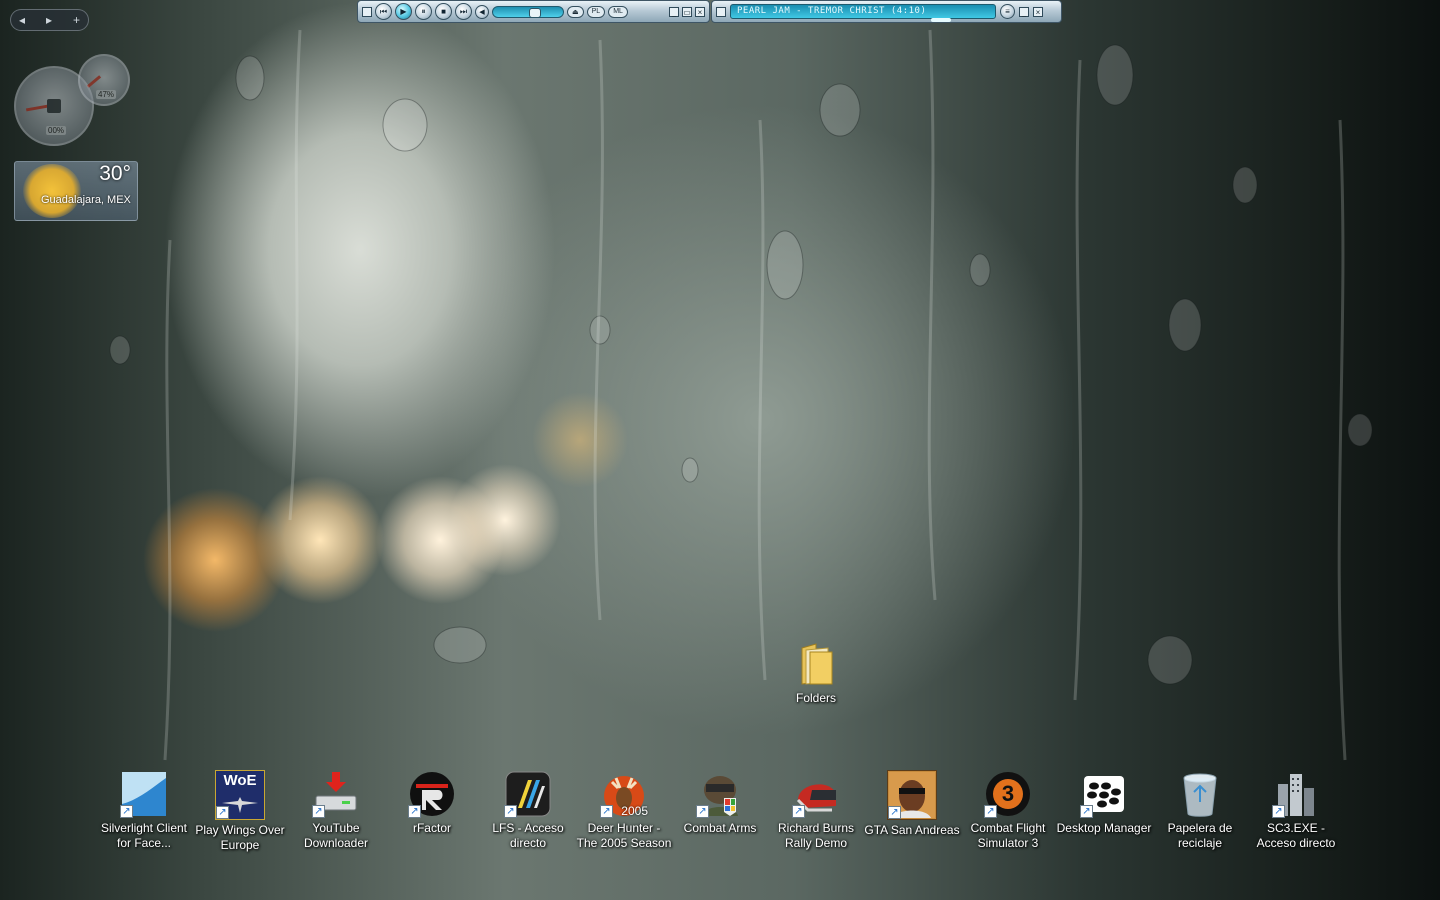 The image size is (1440, 900). I want to click on next-track-button: ⏭, so click(463, 11).